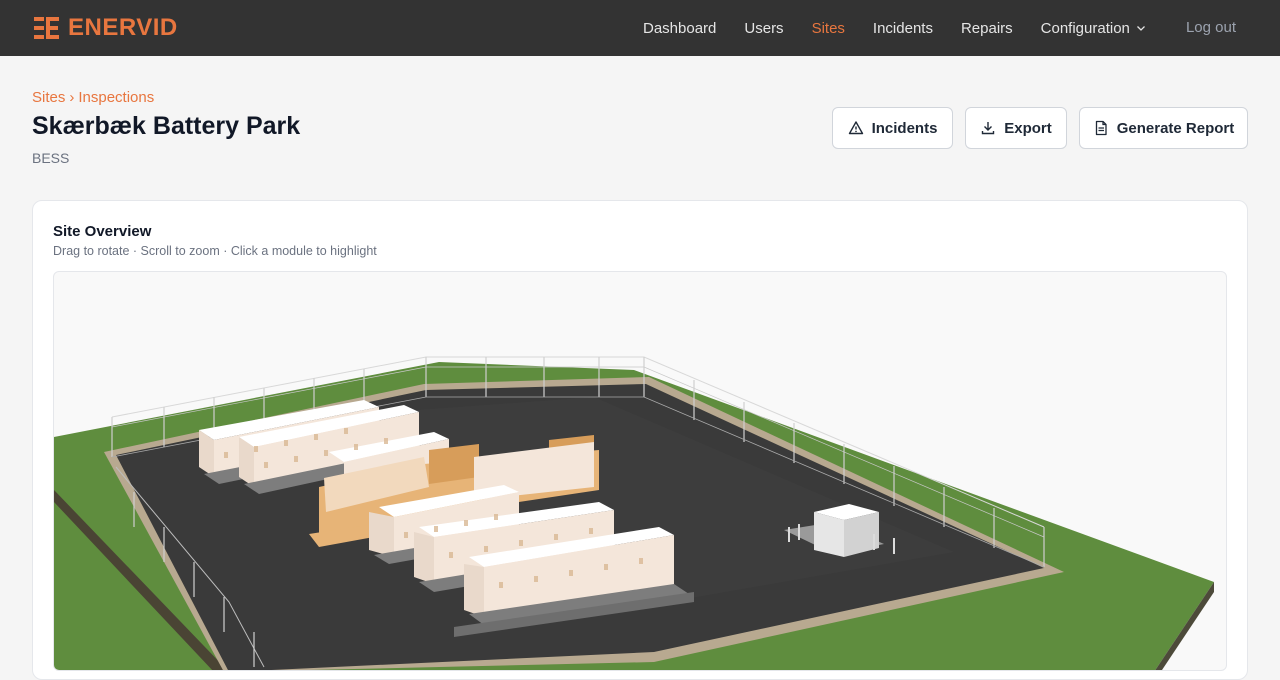  What do you see at coordinates (828, 28) in the screenshot?
I see `nav-item-sites: Sites` at bounding box center [828, 28].